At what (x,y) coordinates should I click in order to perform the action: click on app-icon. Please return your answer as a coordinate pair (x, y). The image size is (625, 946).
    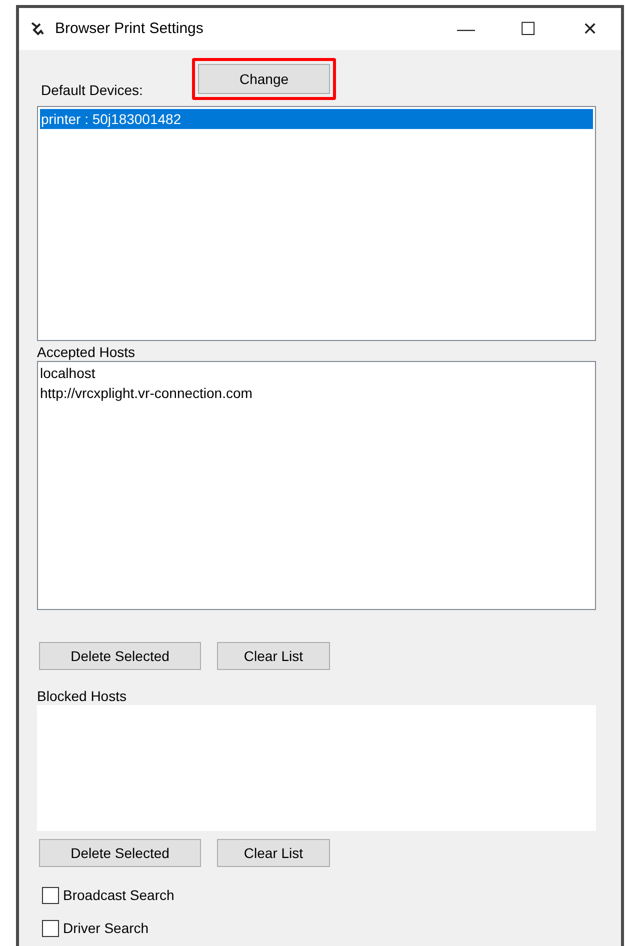
    Looking at the image, I should click on (37, 29).